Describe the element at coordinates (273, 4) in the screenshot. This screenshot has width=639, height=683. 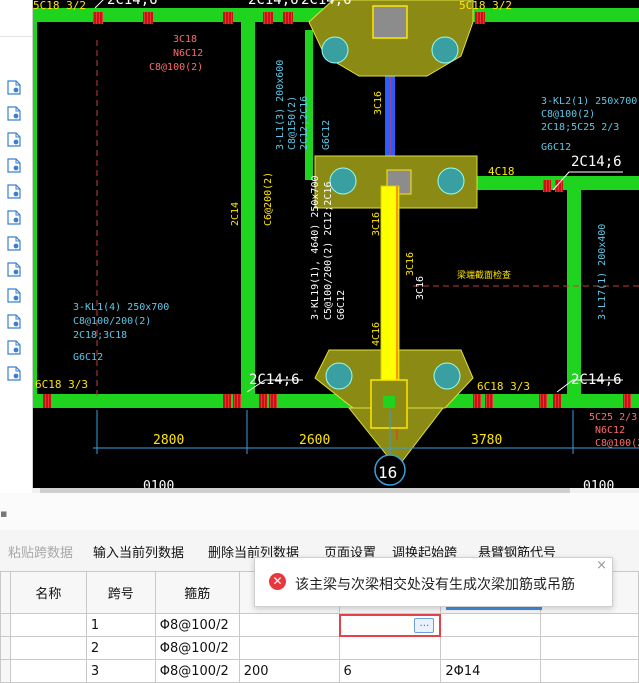
I see `label-top-3: 2C14;6` at that location.